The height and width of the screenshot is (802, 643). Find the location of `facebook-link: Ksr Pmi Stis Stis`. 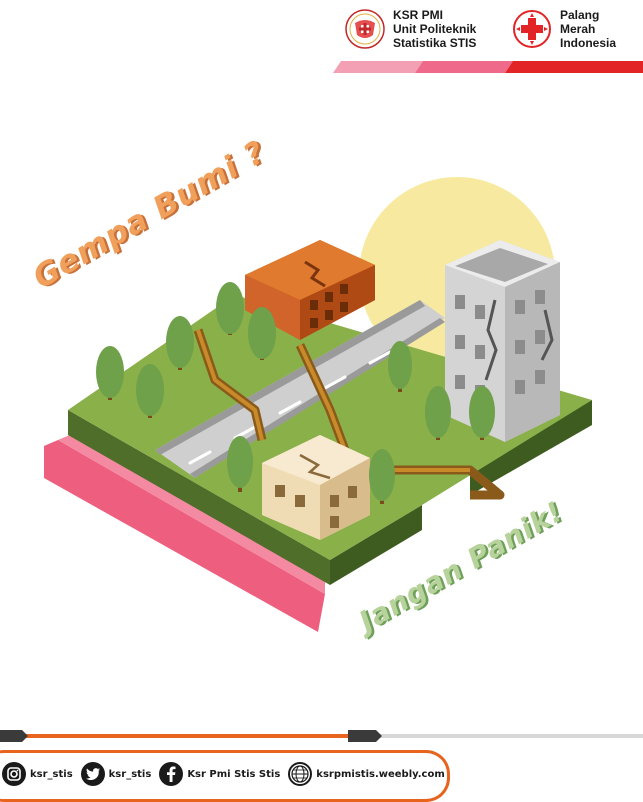

facebook-link: Ksr Pmi Stis Stis is located at coordinates (219, 774).